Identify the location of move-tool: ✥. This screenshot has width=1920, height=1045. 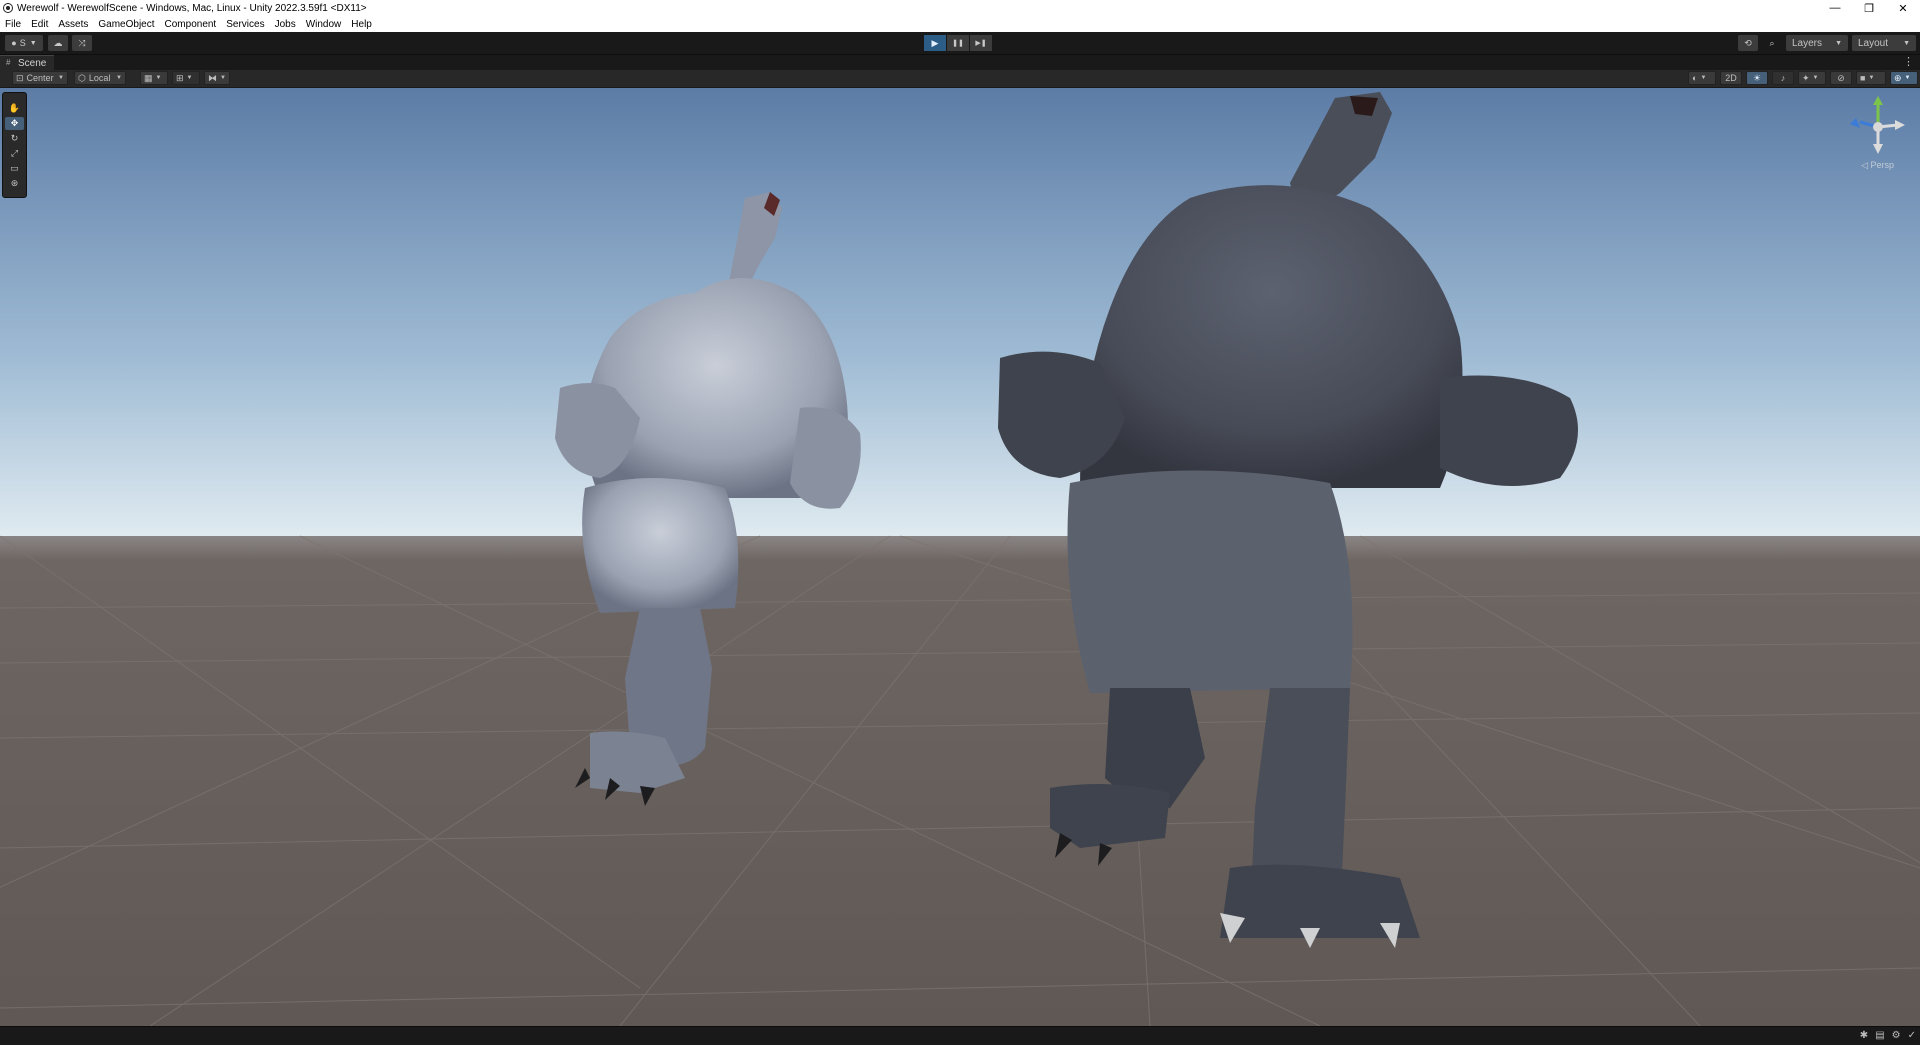
(14, 123).